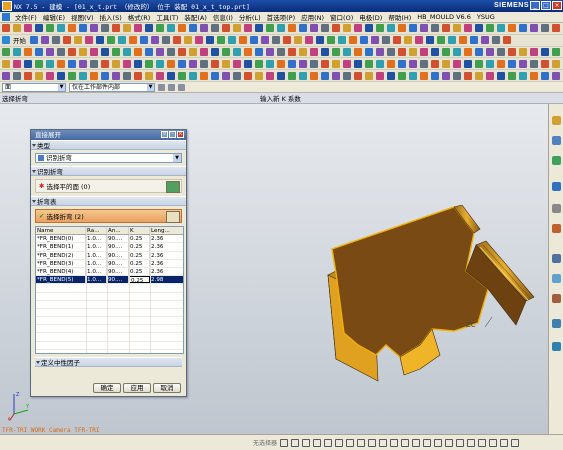 Image resolution: width=563 pixels, height=450 pixels. I want to click on menu-electrode: 电极(D), so click(370, 17).